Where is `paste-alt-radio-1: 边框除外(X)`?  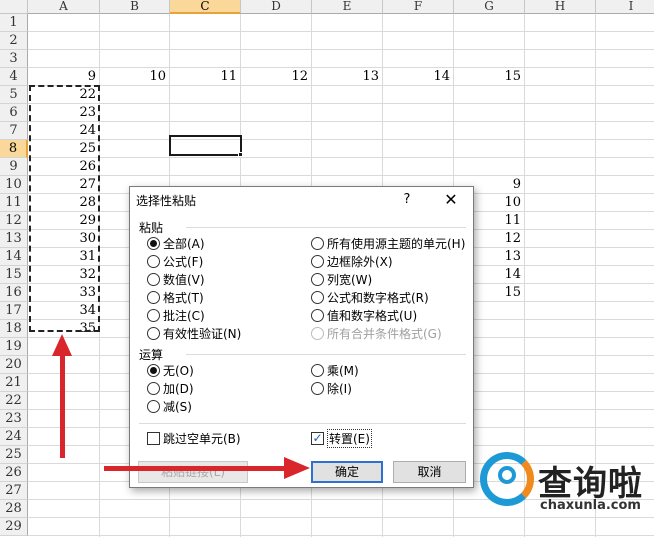 paste-alt-radio-1: 边框除外(X) is located at coordinates (352, 261).